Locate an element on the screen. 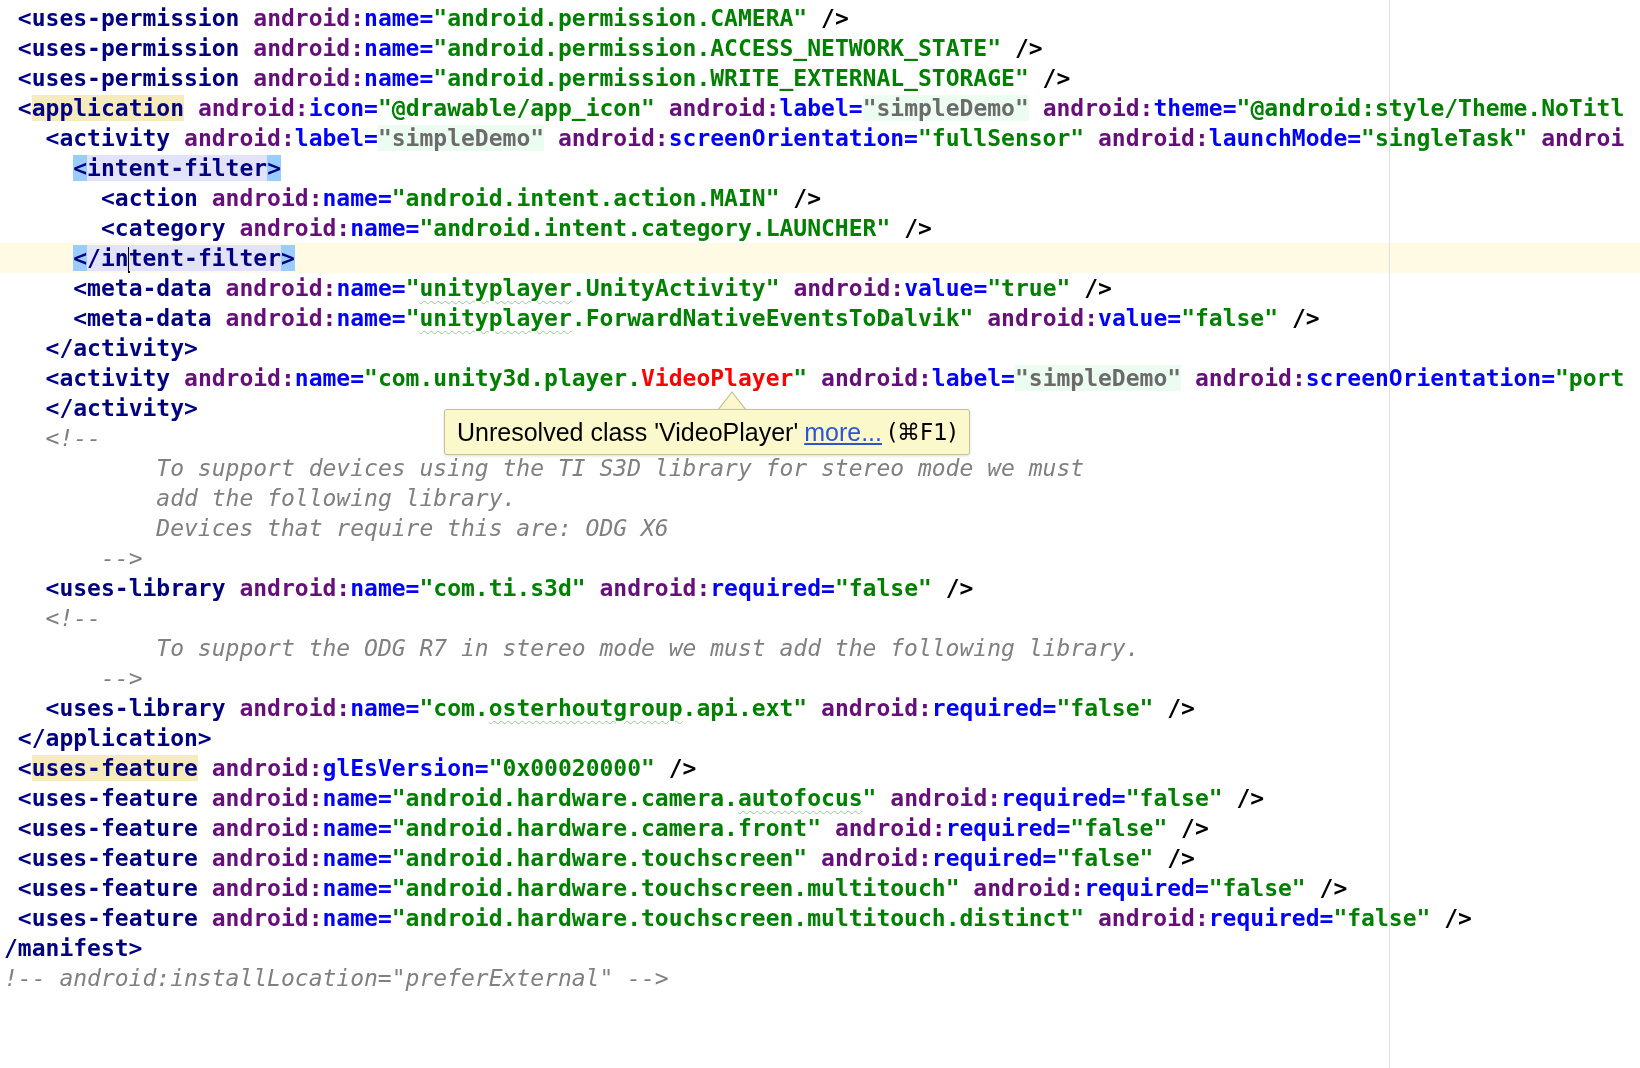  code-line: Devices that require this are: ODG X6 is located at coordinates (412, 528).